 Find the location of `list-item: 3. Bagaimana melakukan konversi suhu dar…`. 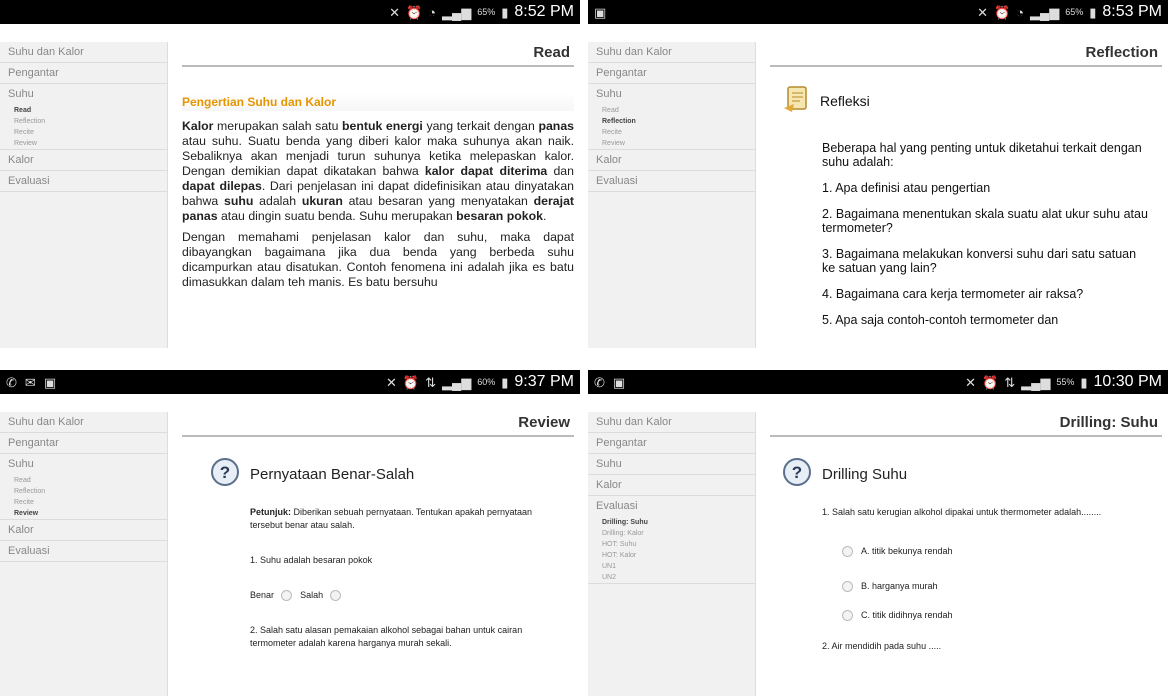

list-item: 3. Bagaimana melakukan konversi suhu dar… is located at coordinates (979, 261).